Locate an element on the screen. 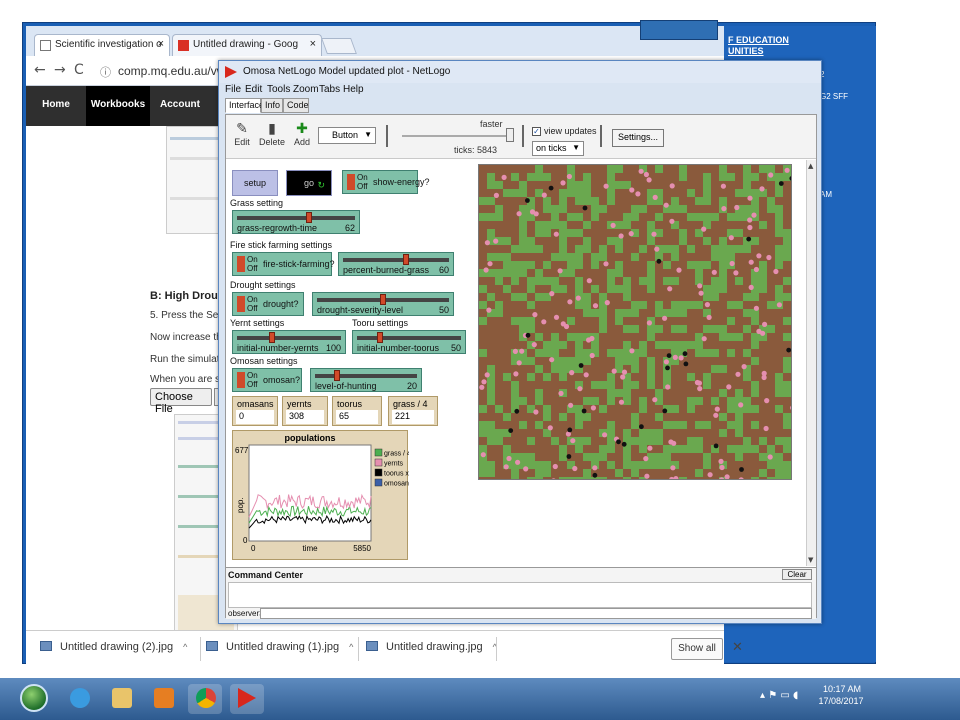  download-item: Untitled drawing (1).jpg ^ is located at coordinates (279, 647).